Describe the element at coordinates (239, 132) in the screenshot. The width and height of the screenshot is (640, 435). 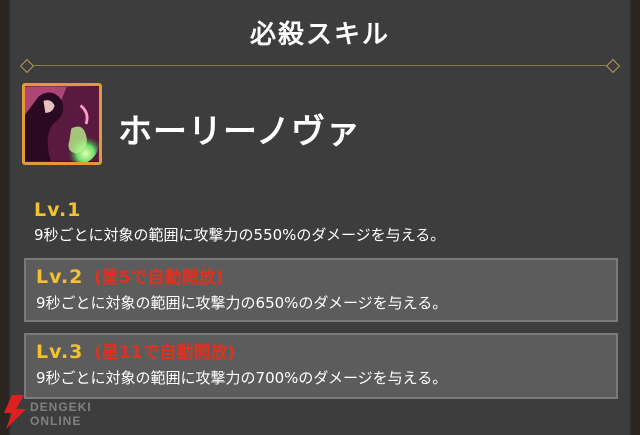
I see `skill-name: ホーリーノヴァ` at that location.